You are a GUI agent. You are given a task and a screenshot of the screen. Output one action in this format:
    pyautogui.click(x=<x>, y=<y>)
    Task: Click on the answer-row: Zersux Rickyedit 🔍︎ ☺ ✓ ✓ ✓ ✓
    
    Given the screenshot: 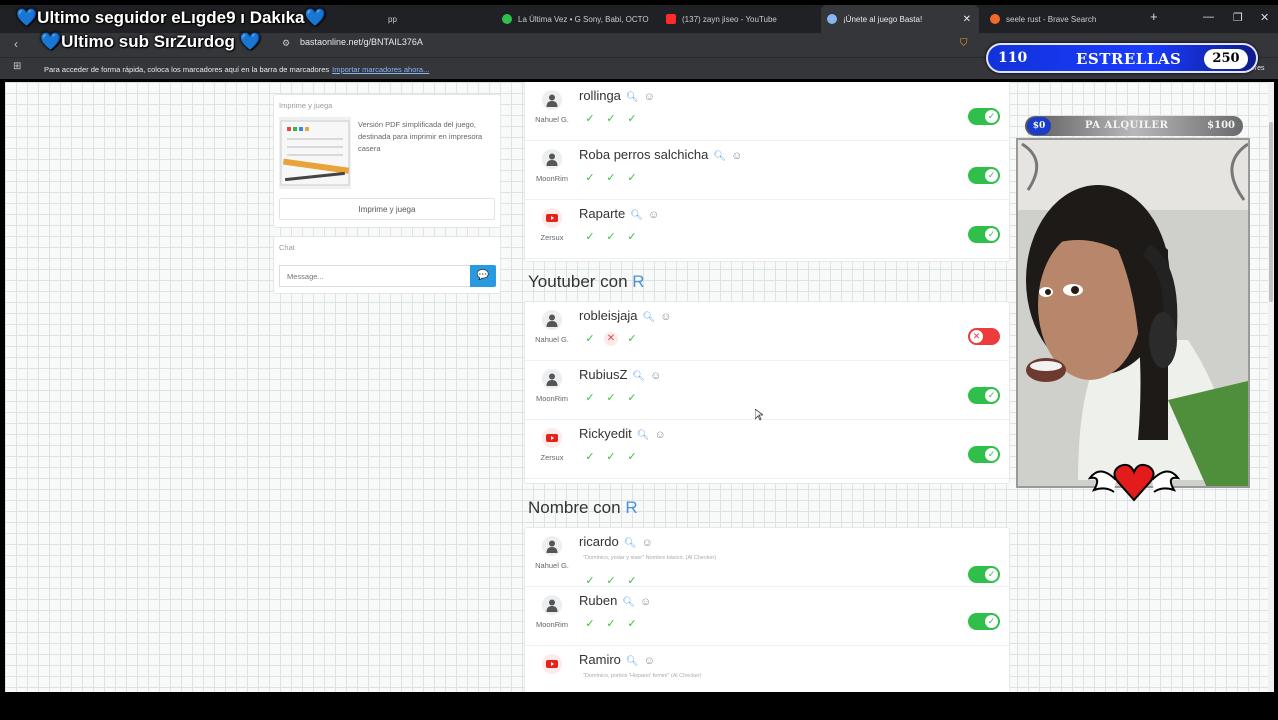 What is the action you would take?
    pyautogui.click(x=767, y=449)
    